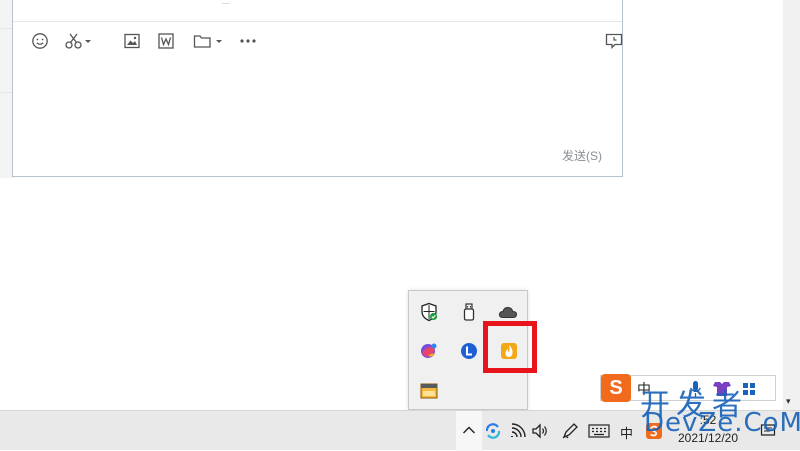  Describe the element at coordinates (791, 205) in the screenshot. I see `right-scroll-edge` at that location.